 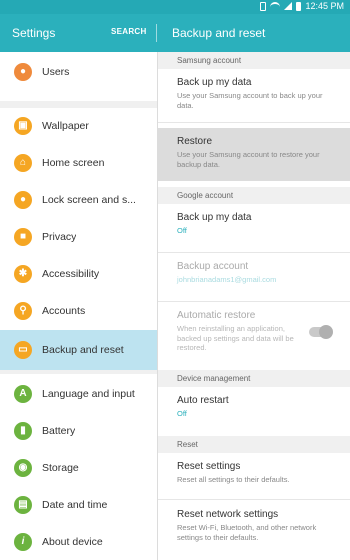 I want to click on sidebar-item-home-screen: ⌂ Home screen, so click(x=78, y=163).